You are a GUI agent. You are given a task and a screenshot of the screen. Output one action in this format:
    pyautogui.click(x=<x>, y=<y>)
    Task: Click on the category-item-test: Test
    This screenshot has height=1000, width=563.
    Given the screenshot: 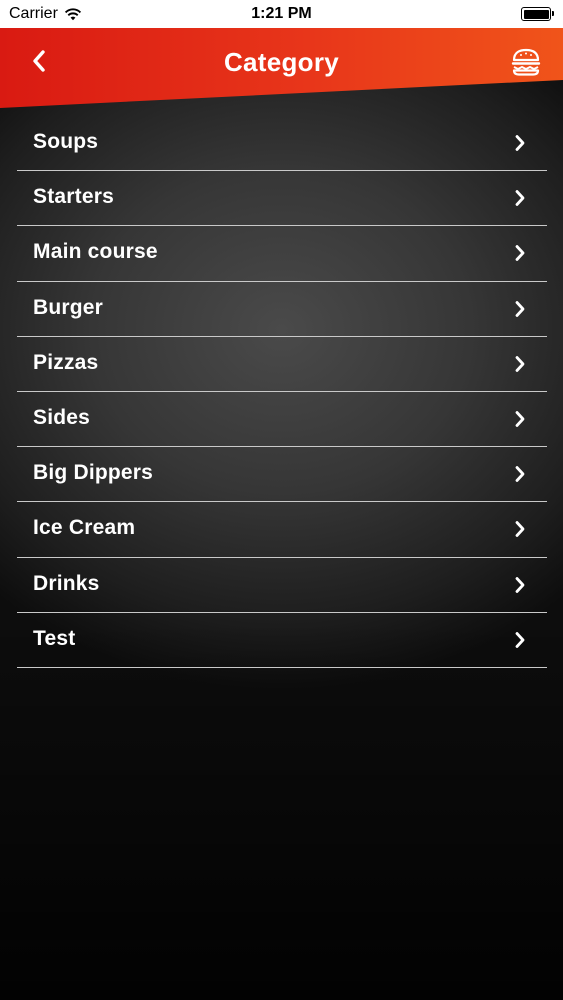 What is the action you would take?
    pyautogui.click(x=282, y=640)
    